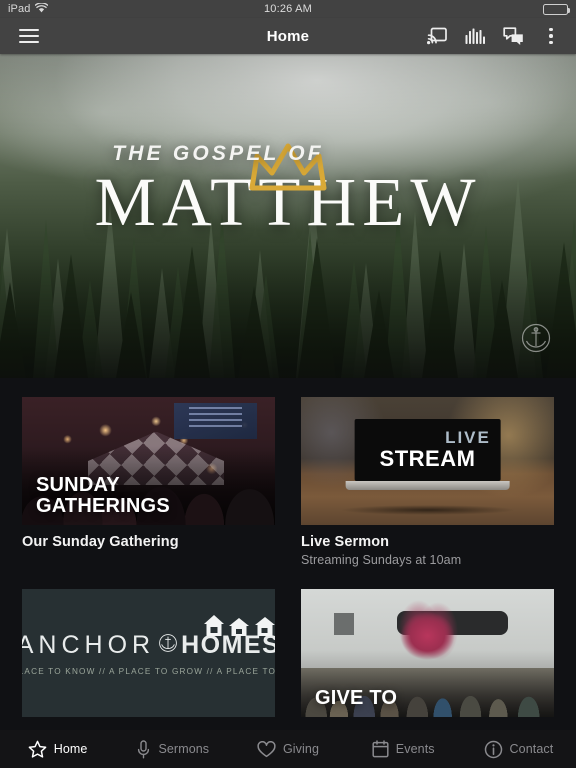  I want to click on hero-content: THE GOSPEL OF MATTHEW, so click(288, 189).